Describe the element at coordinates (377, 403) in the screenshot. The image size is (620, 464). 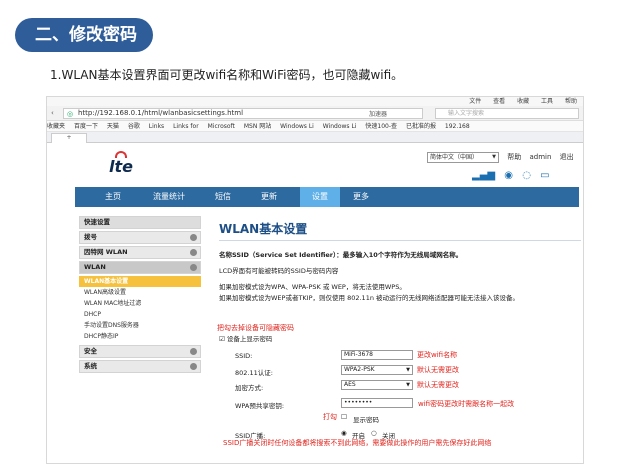
I see `key-input: ••••••••` at that location.